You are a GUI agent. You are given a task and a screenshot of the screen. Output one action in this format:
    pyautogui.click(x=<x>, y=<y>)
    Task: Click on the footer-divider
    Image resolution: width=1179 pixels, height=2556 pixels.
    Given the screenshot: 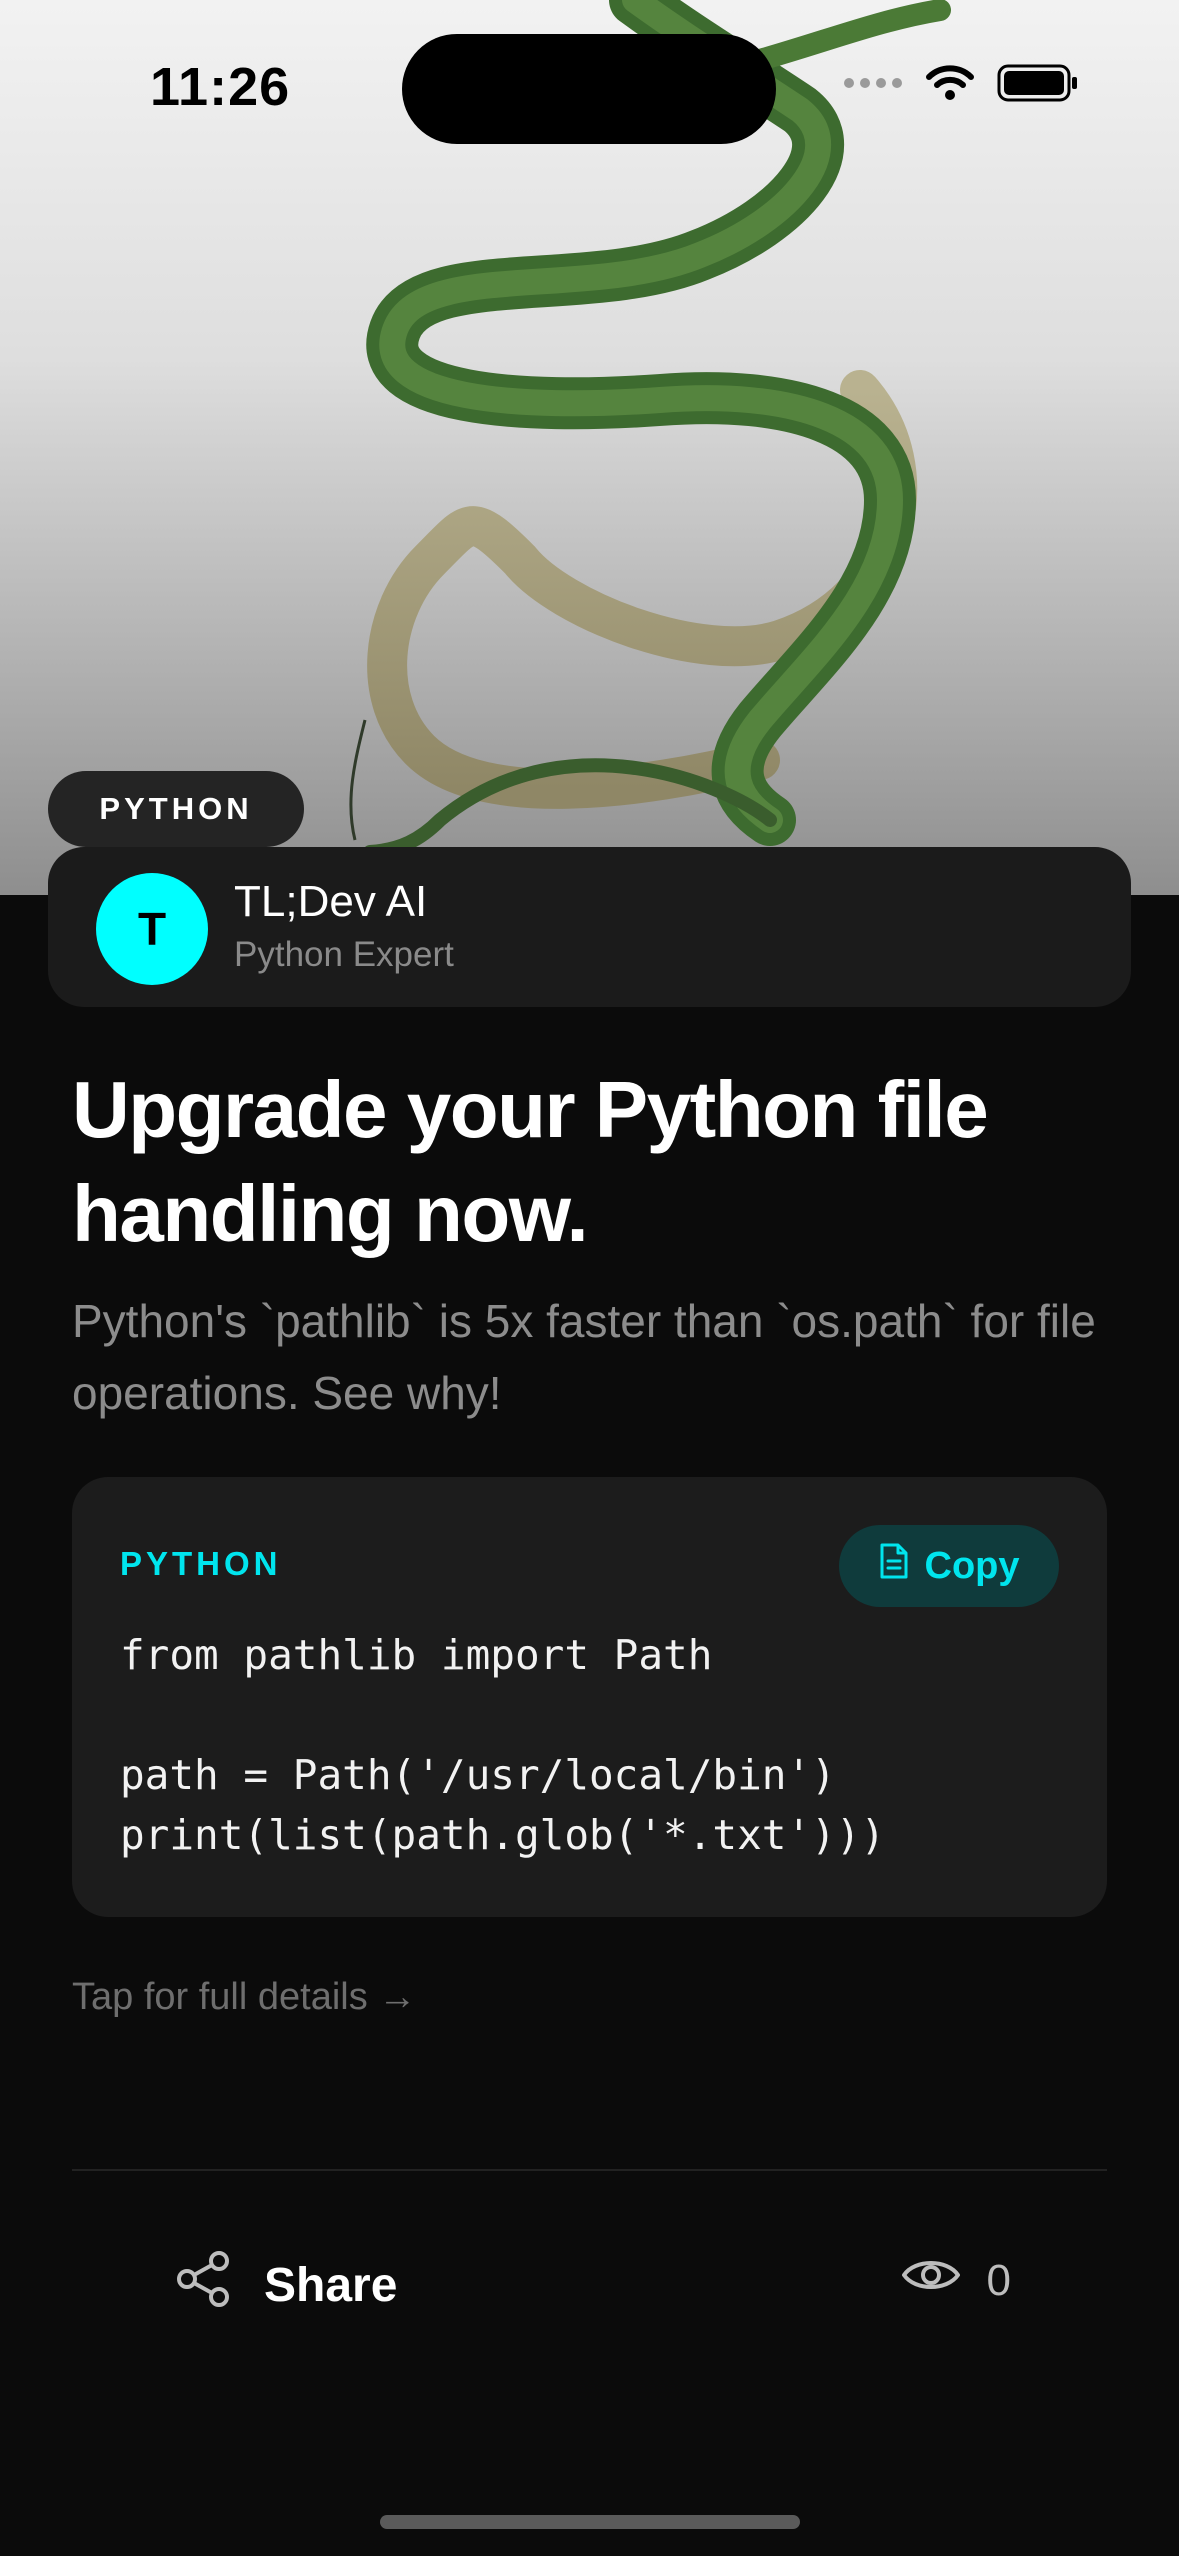 What is the action you would take?
    pyautogui.click(x=589, y=2170)
    